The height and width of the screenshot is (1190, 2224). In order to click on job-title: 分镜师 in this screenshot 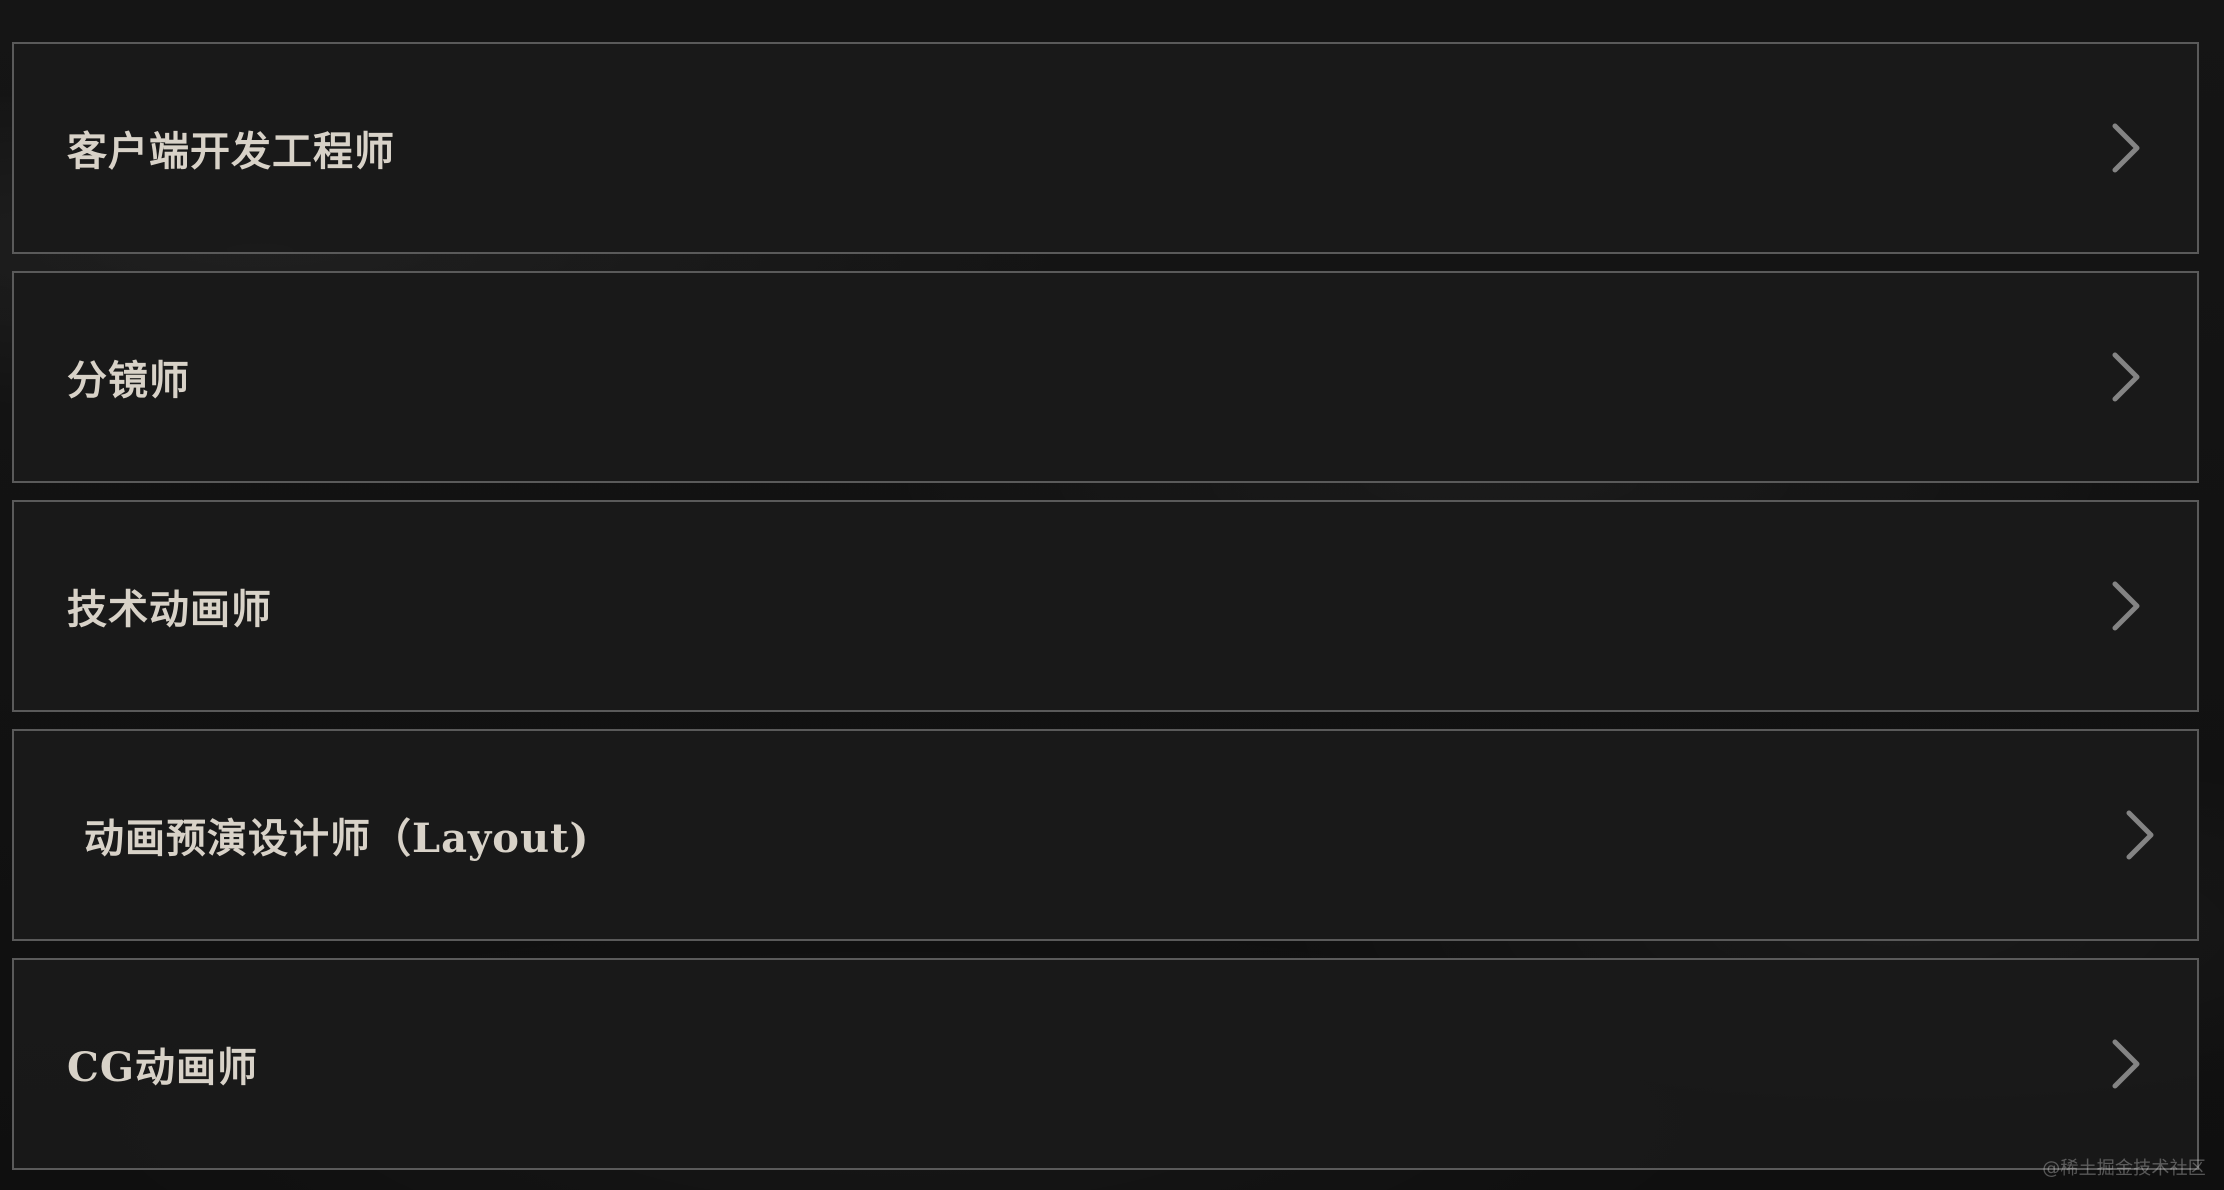, I will do `click(128, 380)`.